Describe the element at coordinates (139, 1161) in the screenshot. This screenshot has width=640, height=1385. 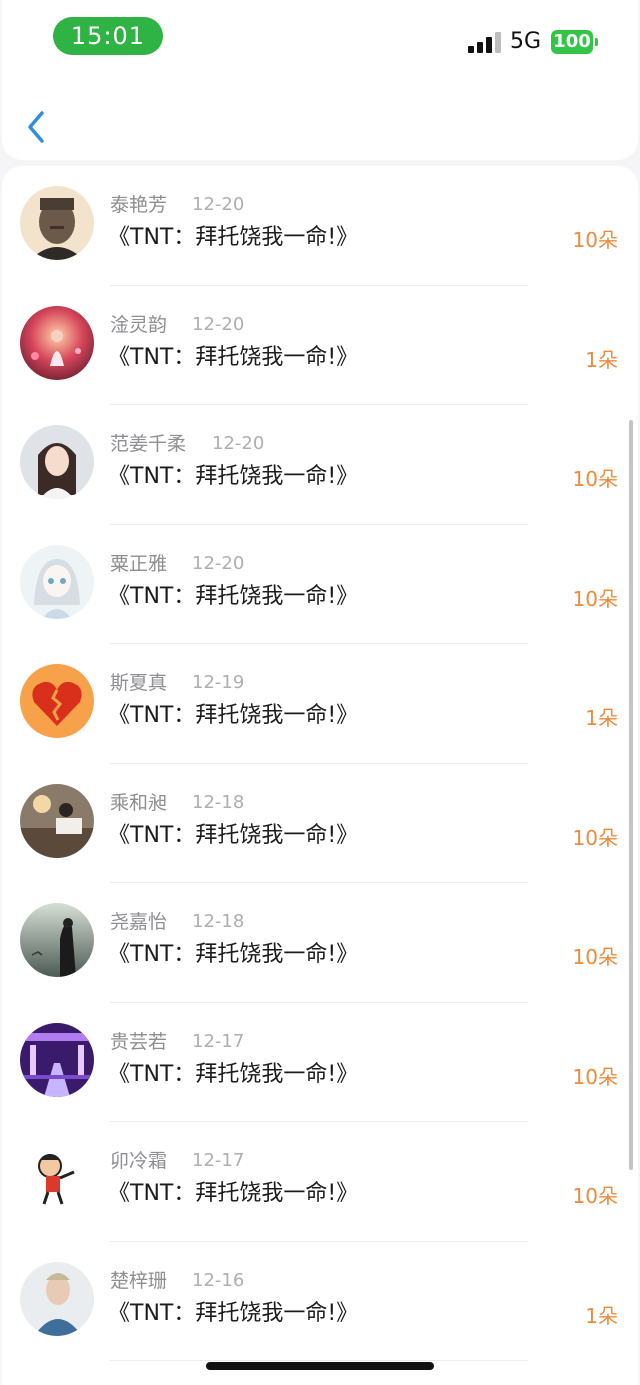
I see `user-name: 卯冷霜` at that location.